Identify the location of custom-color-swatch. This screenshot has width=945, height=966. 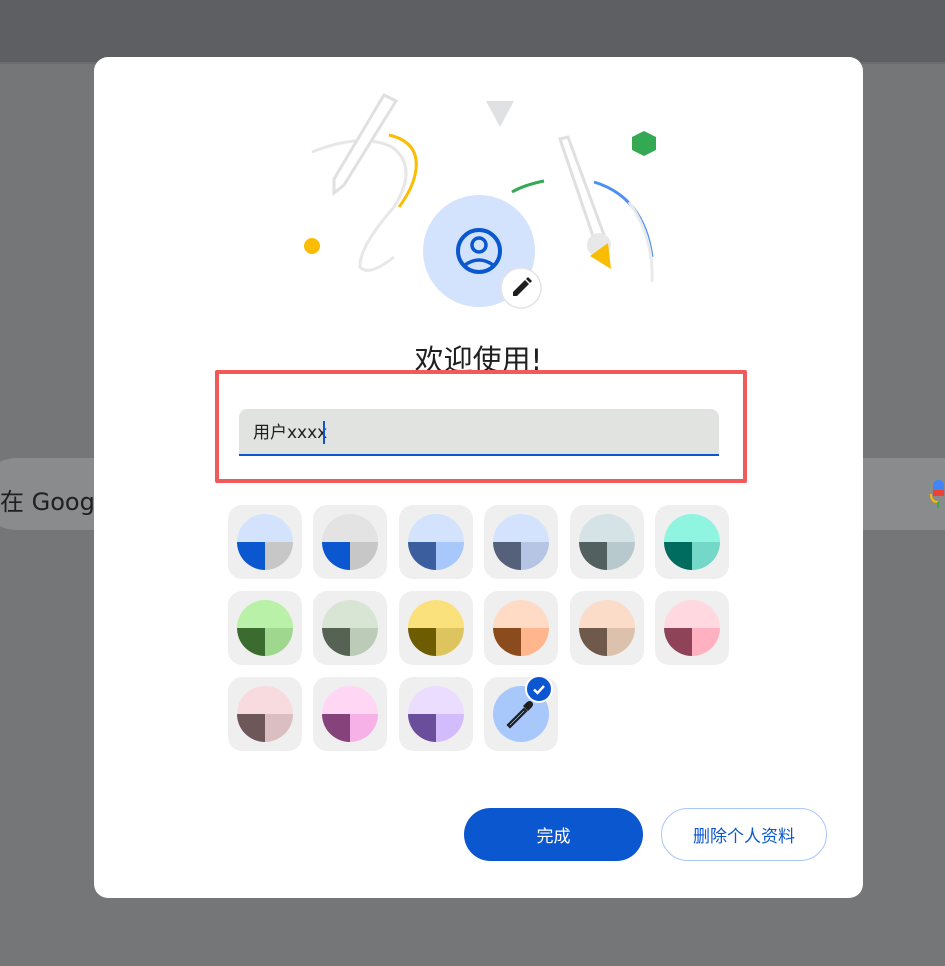
(521, 713).